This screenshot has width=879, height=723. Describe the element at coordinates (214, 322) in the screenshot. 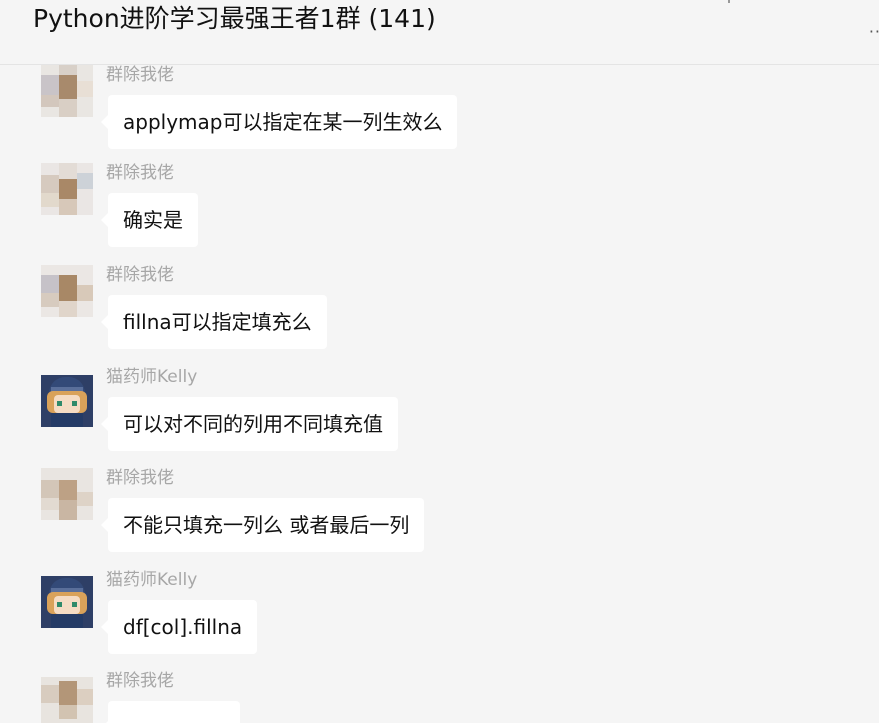

I see `message-bubble: fillna可以指定填充么` at that location.